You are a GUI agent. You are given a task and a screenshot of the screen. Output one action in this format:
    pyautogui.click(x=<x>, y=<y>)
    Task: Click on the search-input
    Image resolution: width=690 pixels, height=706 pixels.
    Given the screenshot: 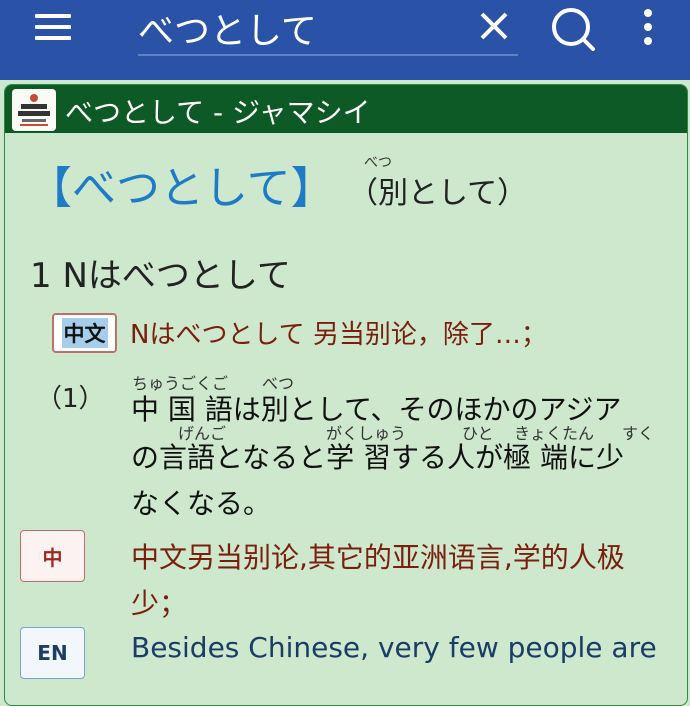 What is the action you would take?
    pyautogui.click(x=303, y=28)
    